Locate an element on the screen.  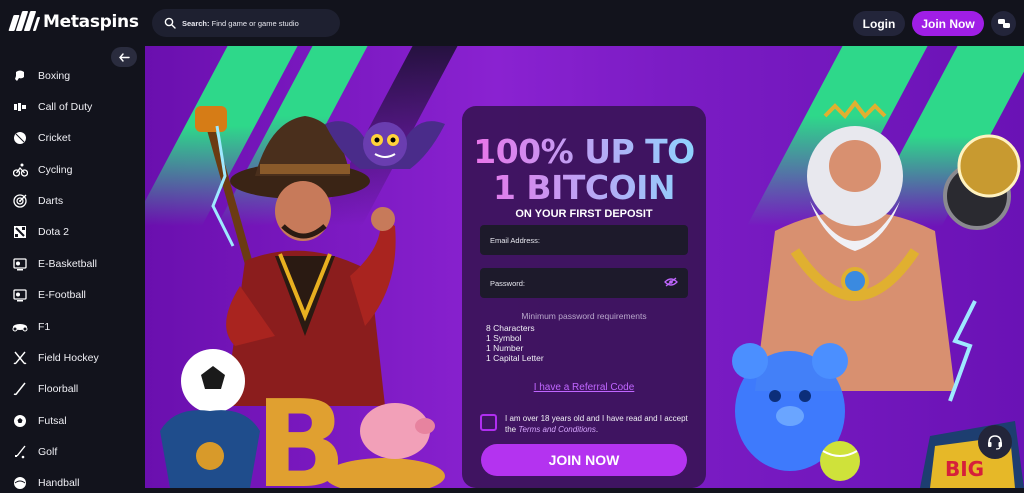
sidebar-item-e-football: E-Football is located at coordinates (49, 295).